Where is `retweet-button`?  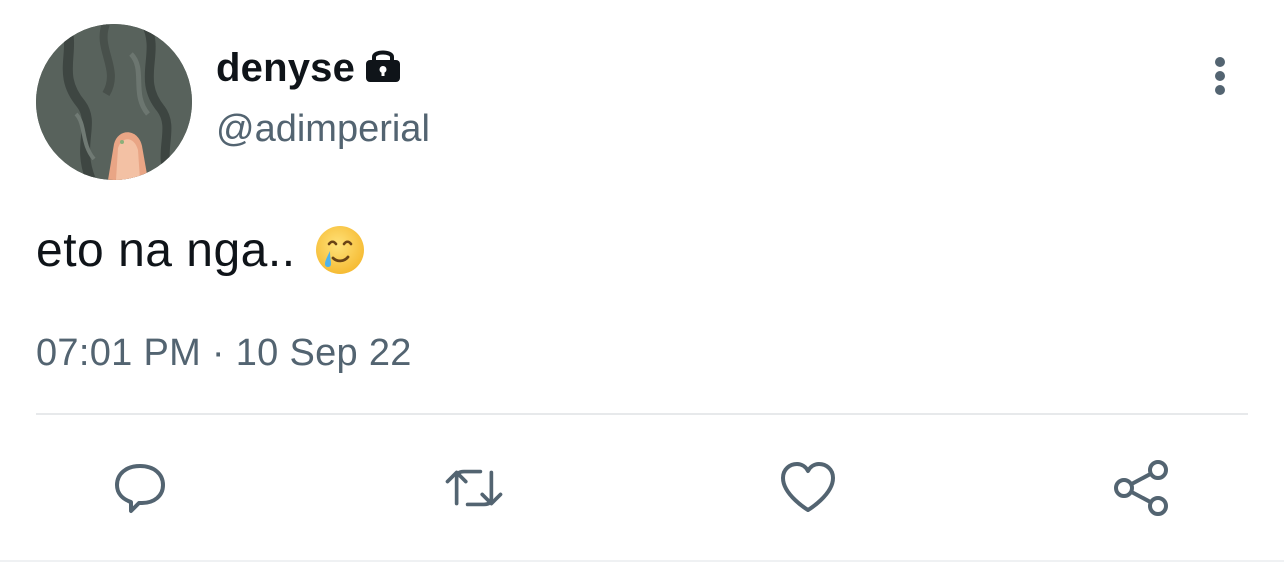 retweet-button is located at coordinates (474, 488).